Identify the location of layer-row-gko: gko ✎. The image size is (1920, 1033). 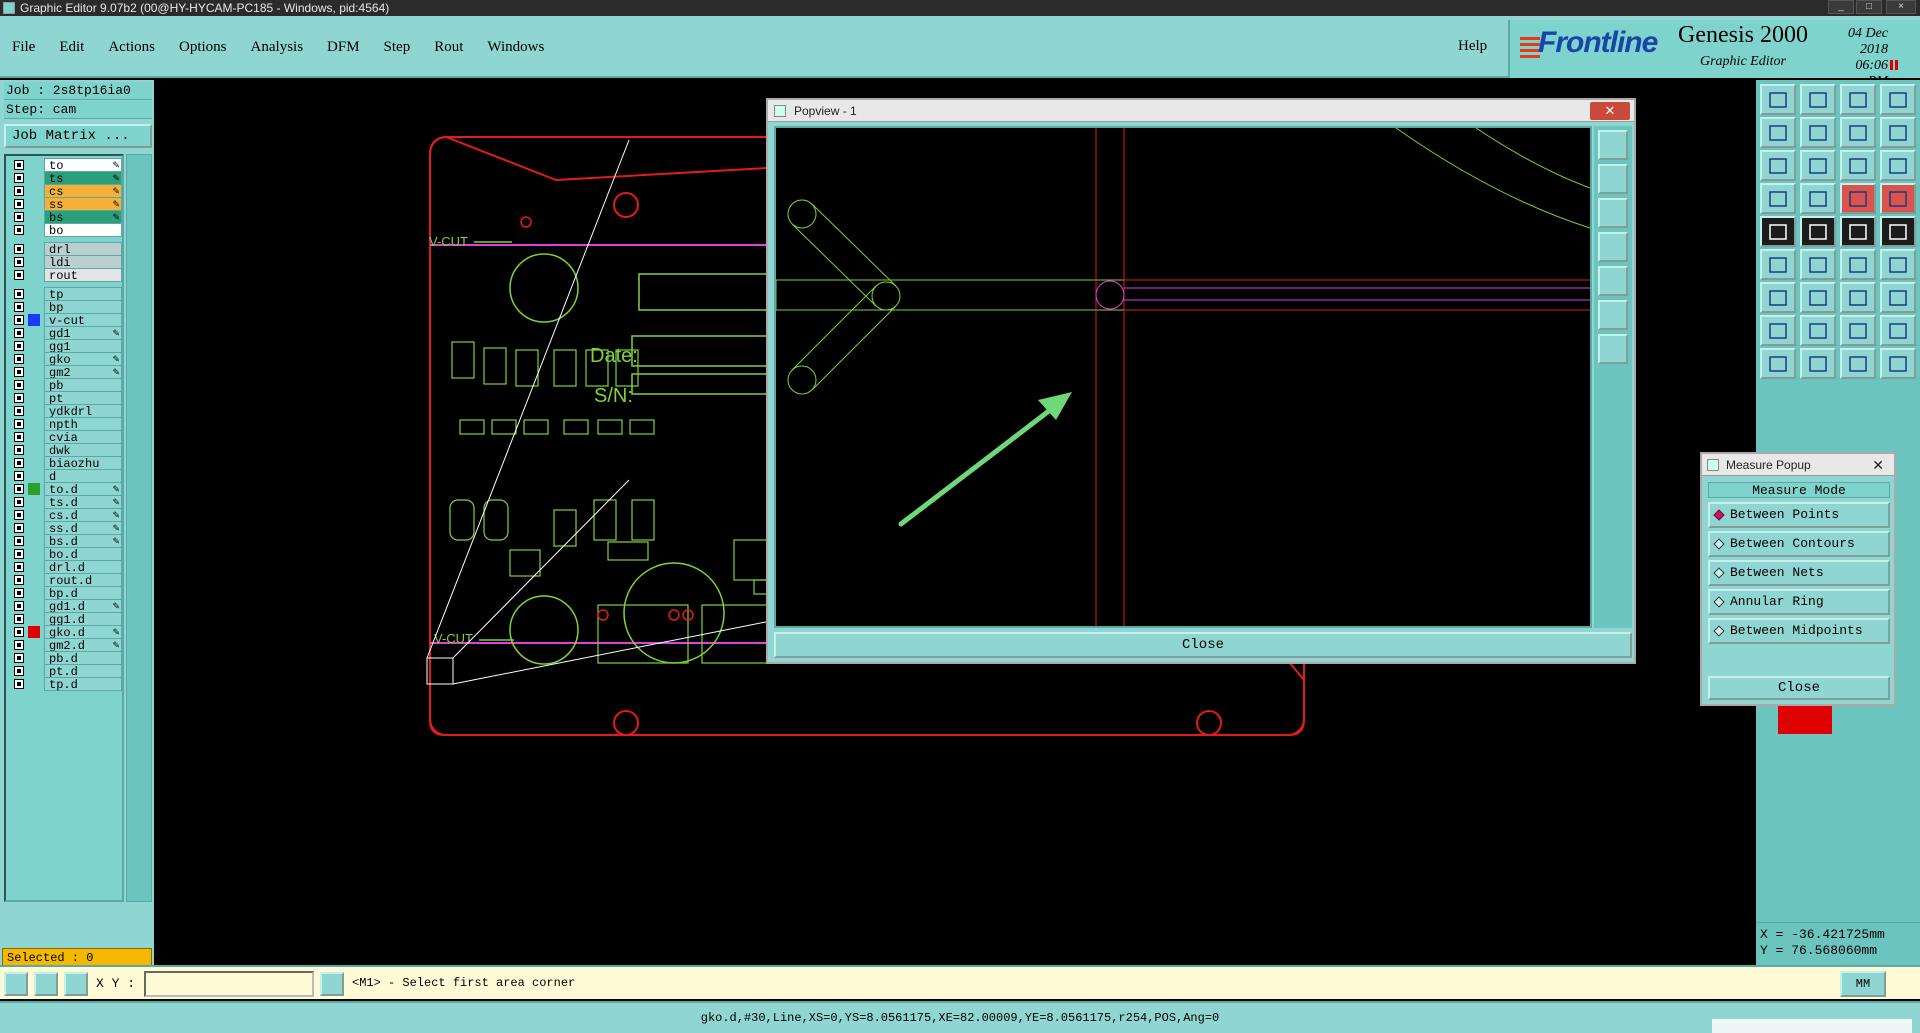
(65, 359).